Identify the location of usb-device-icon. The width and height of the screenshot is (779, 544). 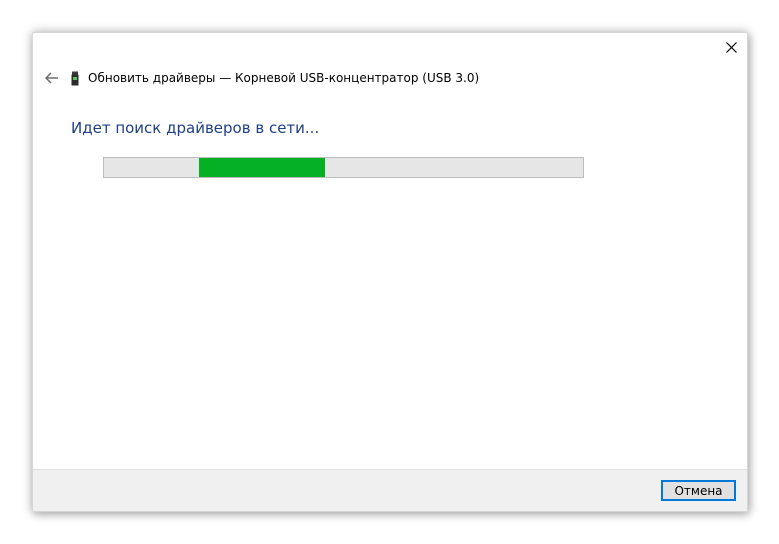
(75, 78).